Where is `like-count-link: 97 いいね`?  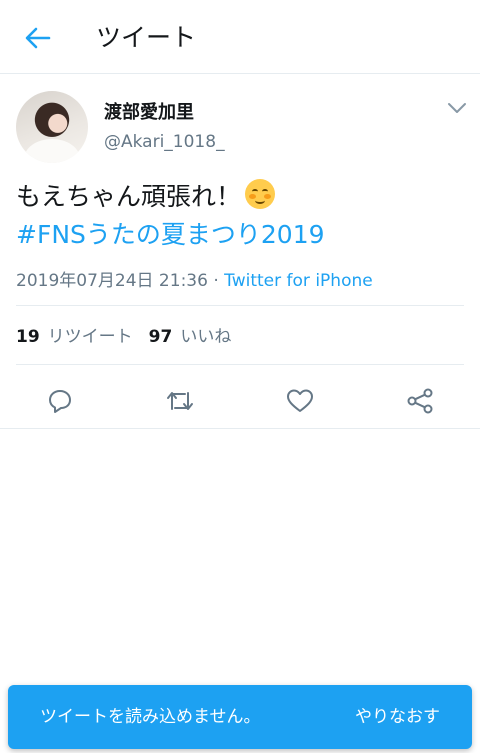 like-count-link: 97 いいね is located at coordinates (190, 337).